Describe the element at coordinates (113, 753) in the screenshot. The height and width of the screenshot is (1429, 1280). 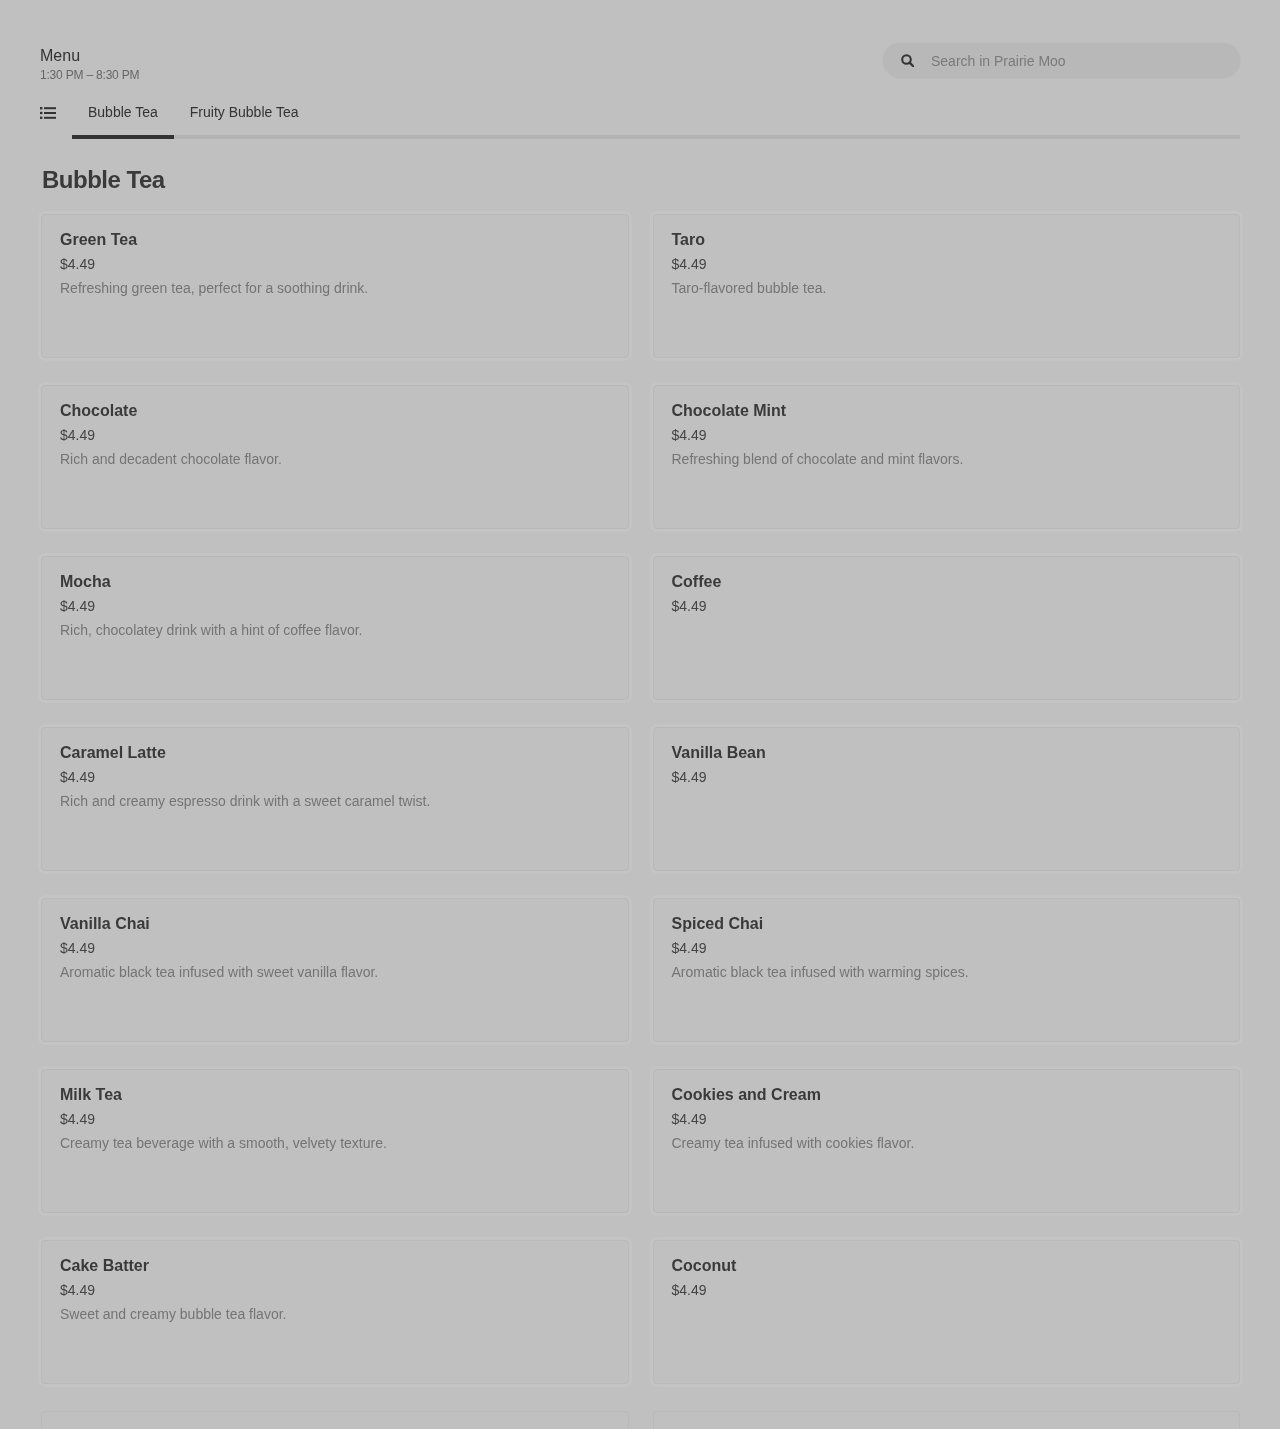
I see `item-name: Caramel Latte` at that location.